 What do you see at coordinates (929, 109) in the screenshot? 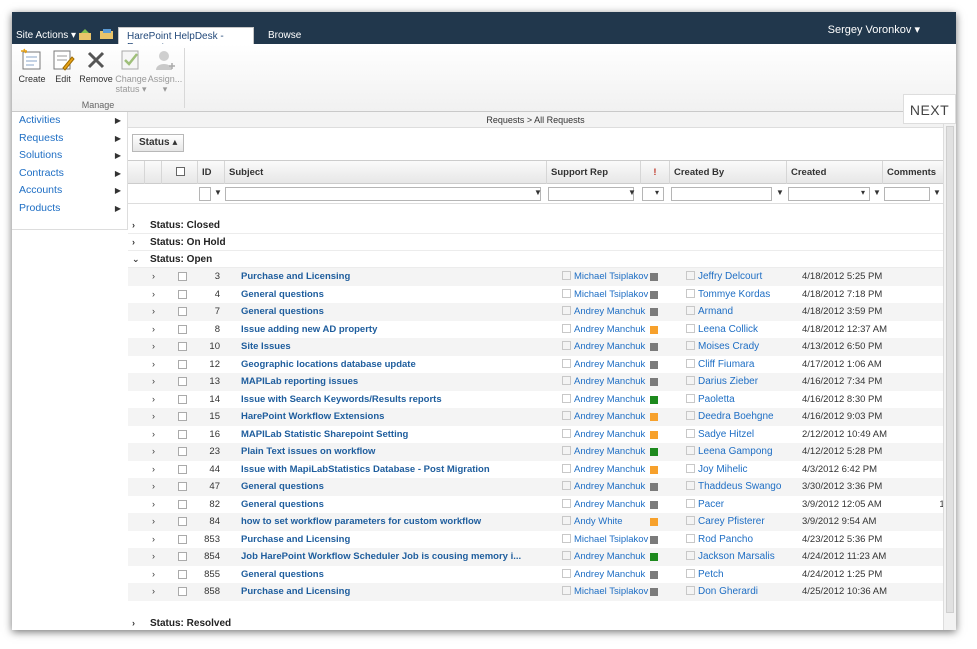
I see `next-button: NEXT` at bounding box center [929, 109].